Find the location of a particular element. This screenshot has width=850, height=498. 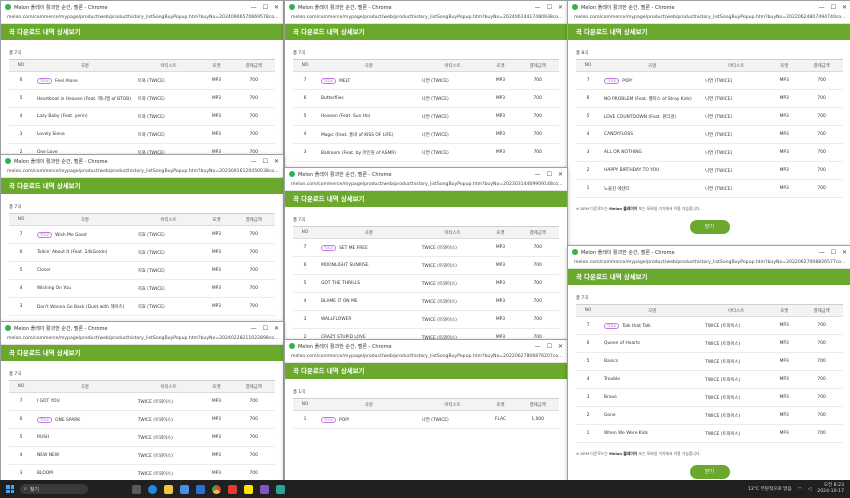

song-title: WALLFLOWER is located at coordinates (336, 319).